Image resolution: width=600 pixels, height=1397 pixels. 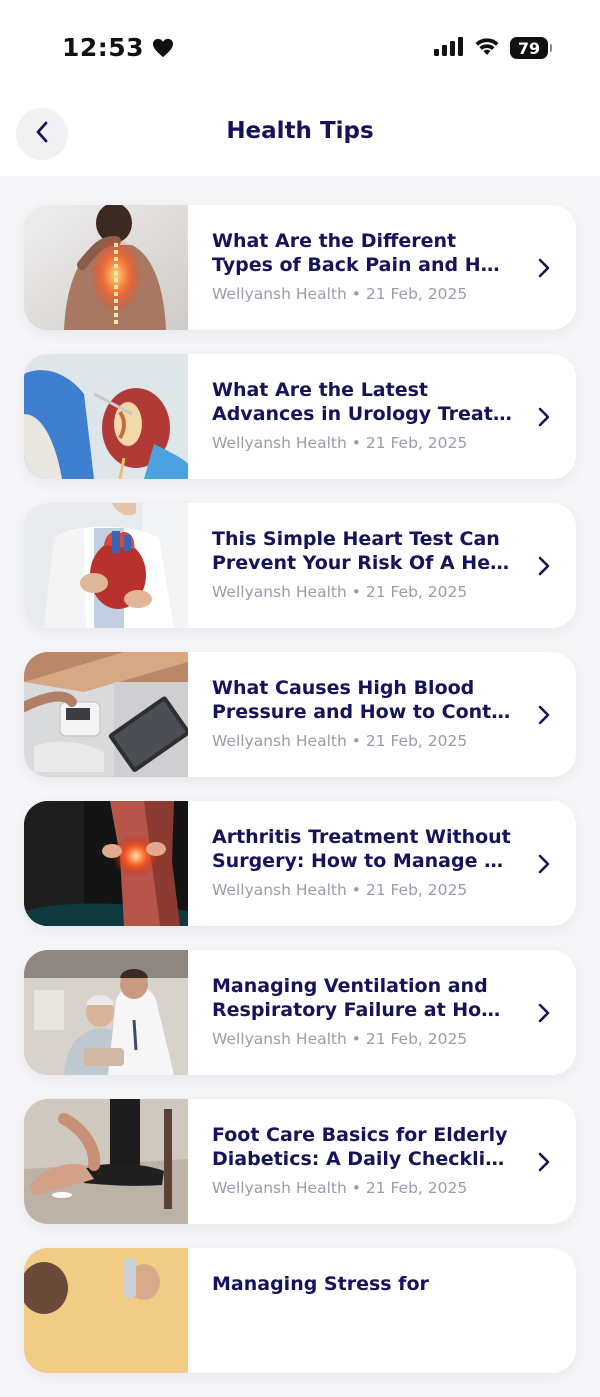 I want to click on article-title-line: Foot Care Basics for Elderly, so click(x=360, y=1135).